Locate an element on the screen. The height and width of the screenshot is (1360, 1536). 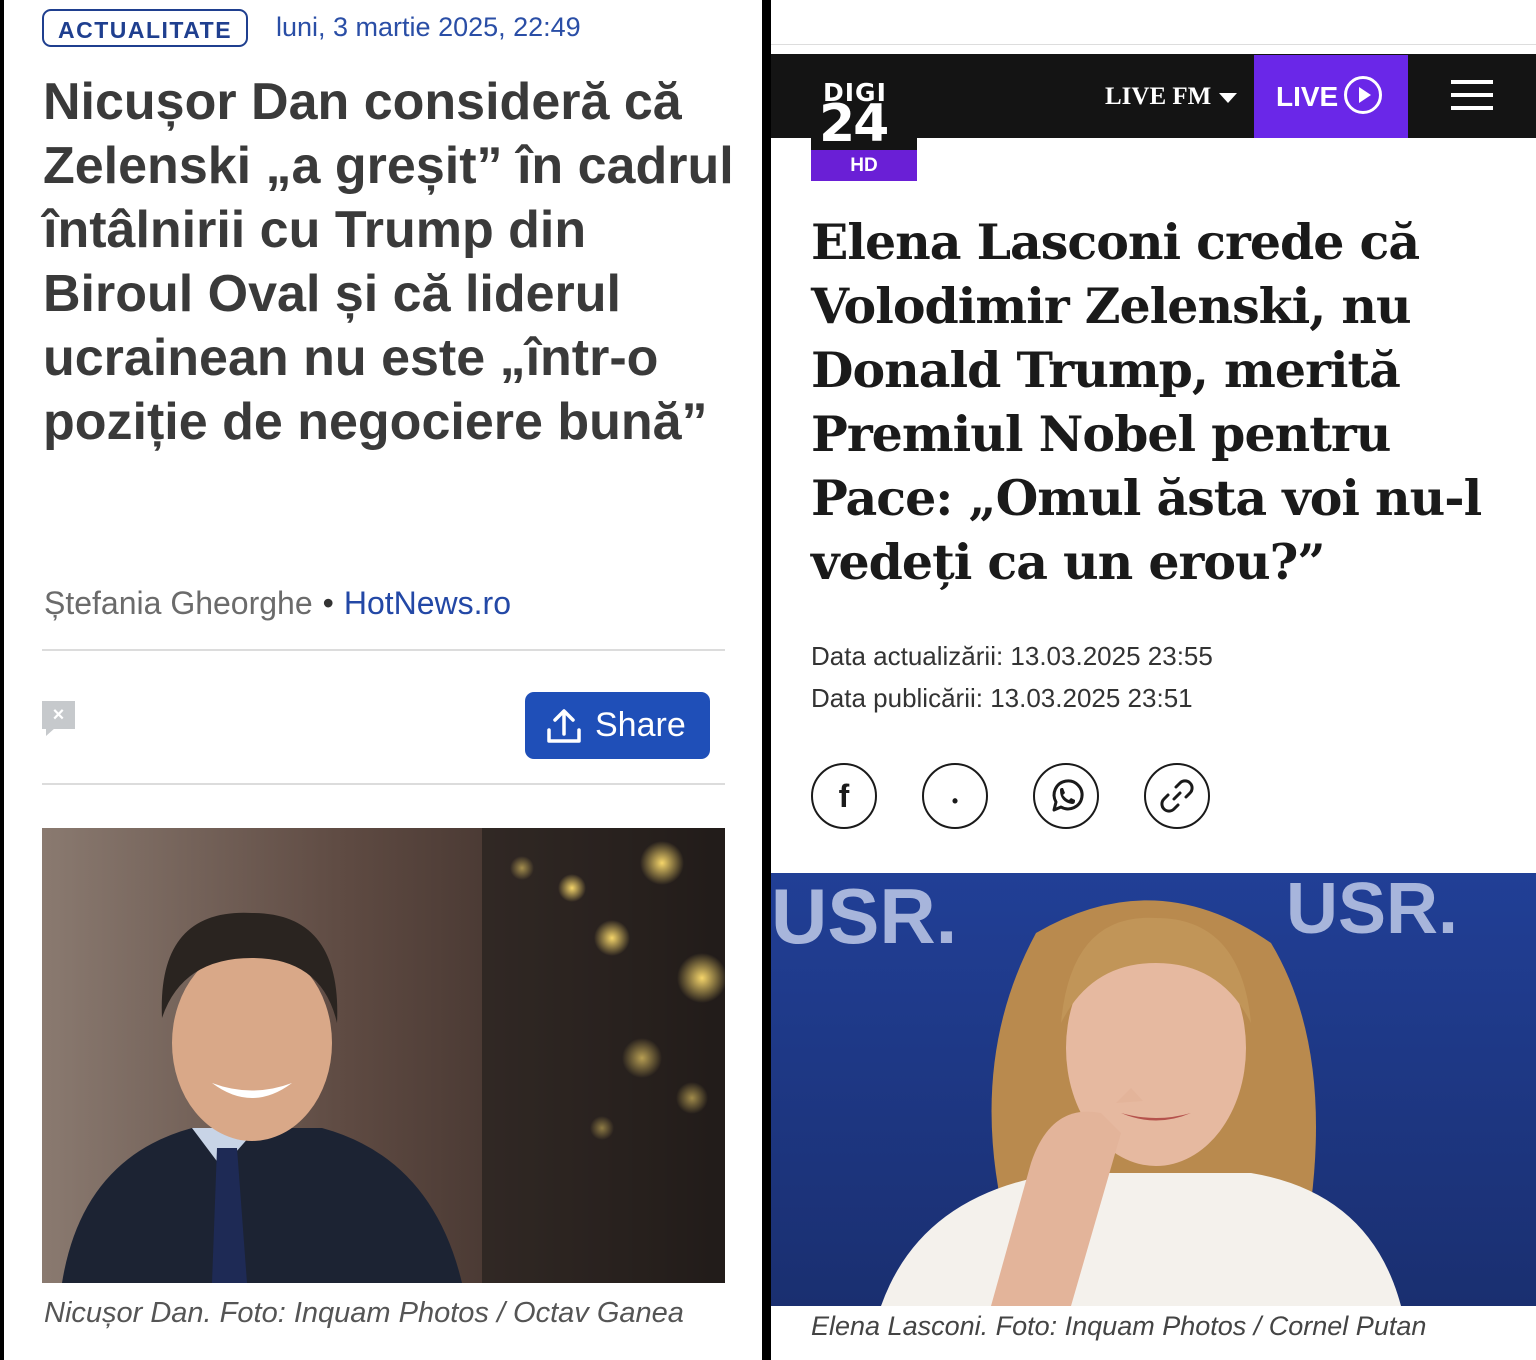
author-name: Ștefania Gheorghe is located at coordinates (178, 603).